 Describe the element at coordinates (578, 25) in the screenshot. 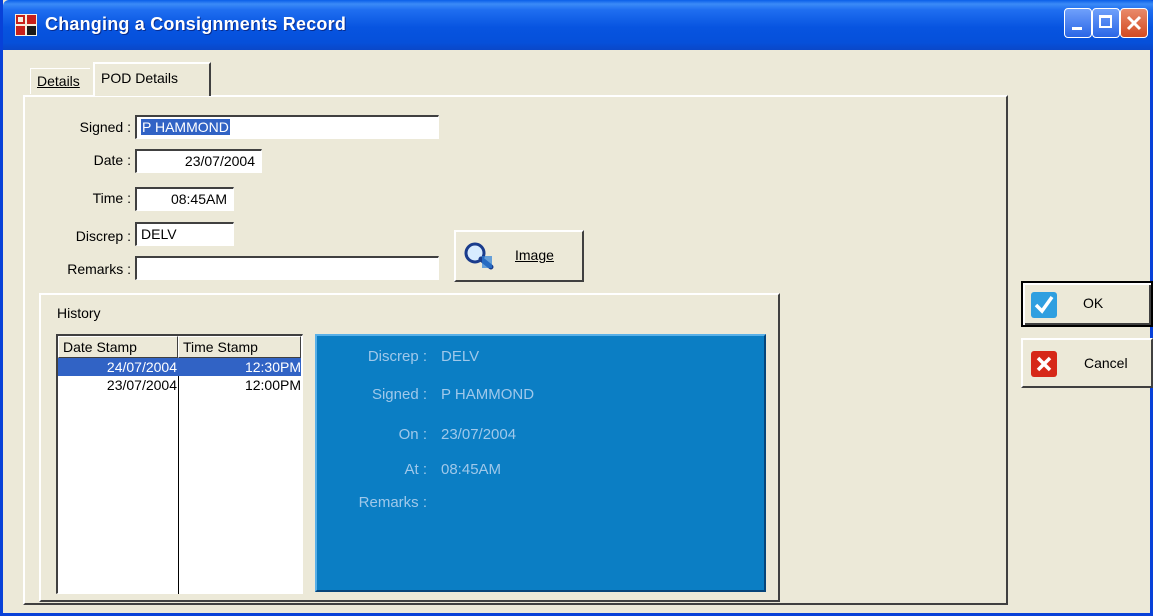

I see `title-bar: Changing a Consignments Record` at that location.